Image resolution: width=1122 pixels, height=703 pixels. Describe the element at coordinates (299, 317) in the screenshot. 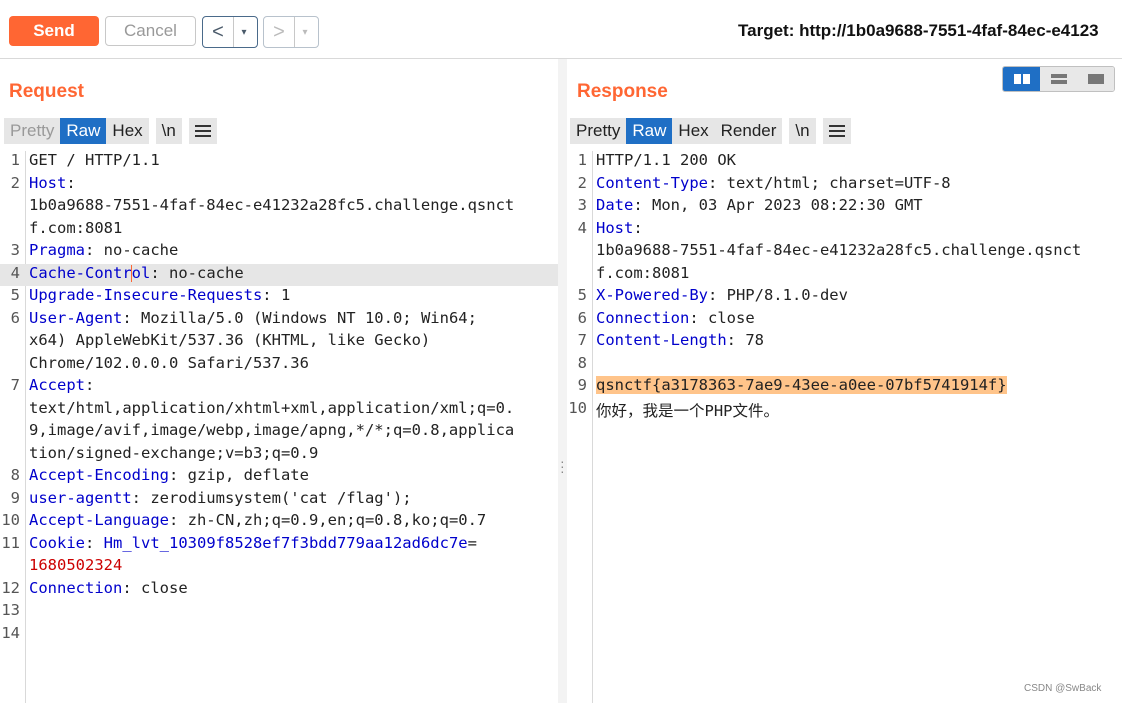

I see `code-text: : Mozilla/5.0 (Windows NT 10.0; Win64;` at that location.